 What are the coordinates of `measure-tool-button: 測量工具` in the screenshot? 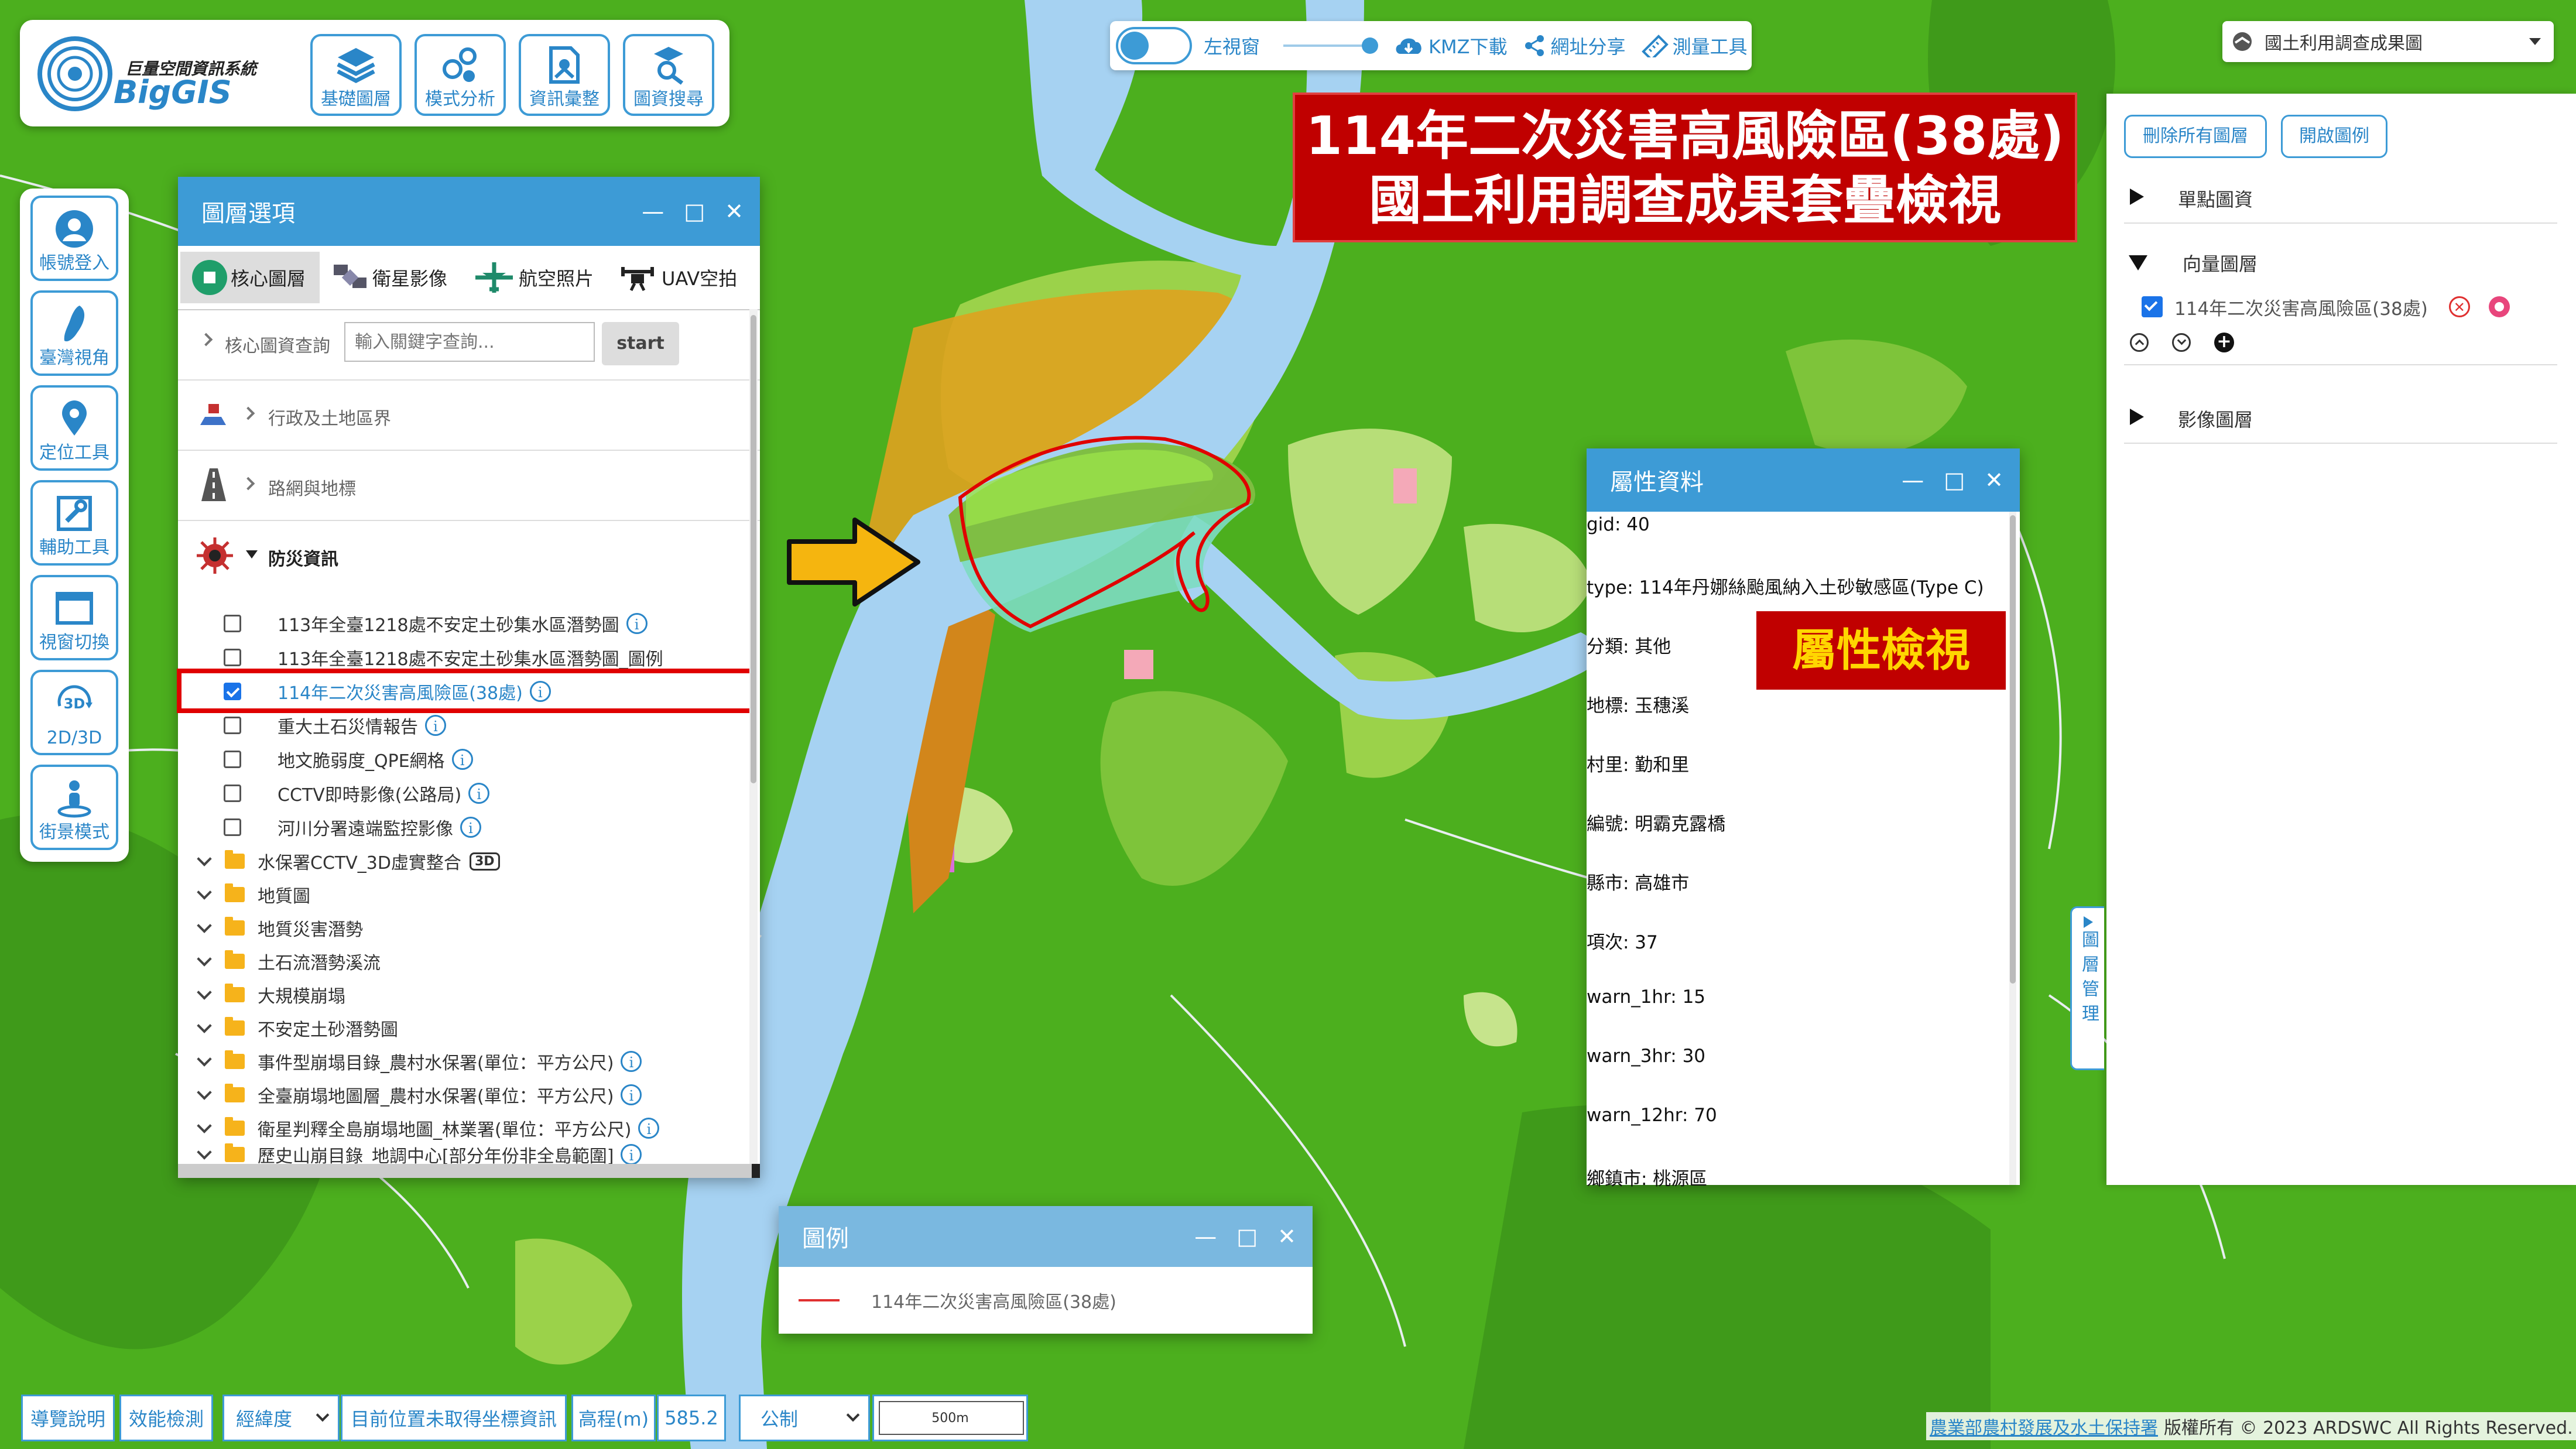 It's located at (1694, 45).